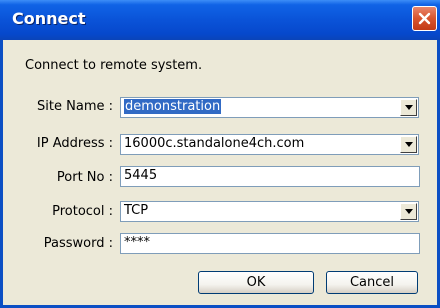 This screenshot has height=308, width=440. I want to click on close-icon, so click(424, 18).